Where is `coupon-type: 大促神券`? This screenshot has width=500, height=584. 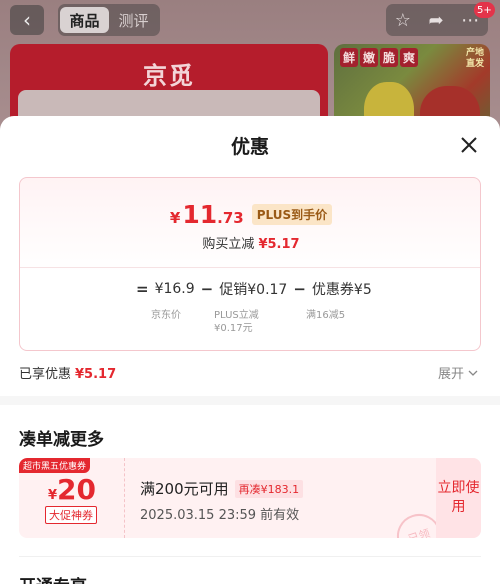
coupon-type: 大促神券 is located at coordinates (71, 515).